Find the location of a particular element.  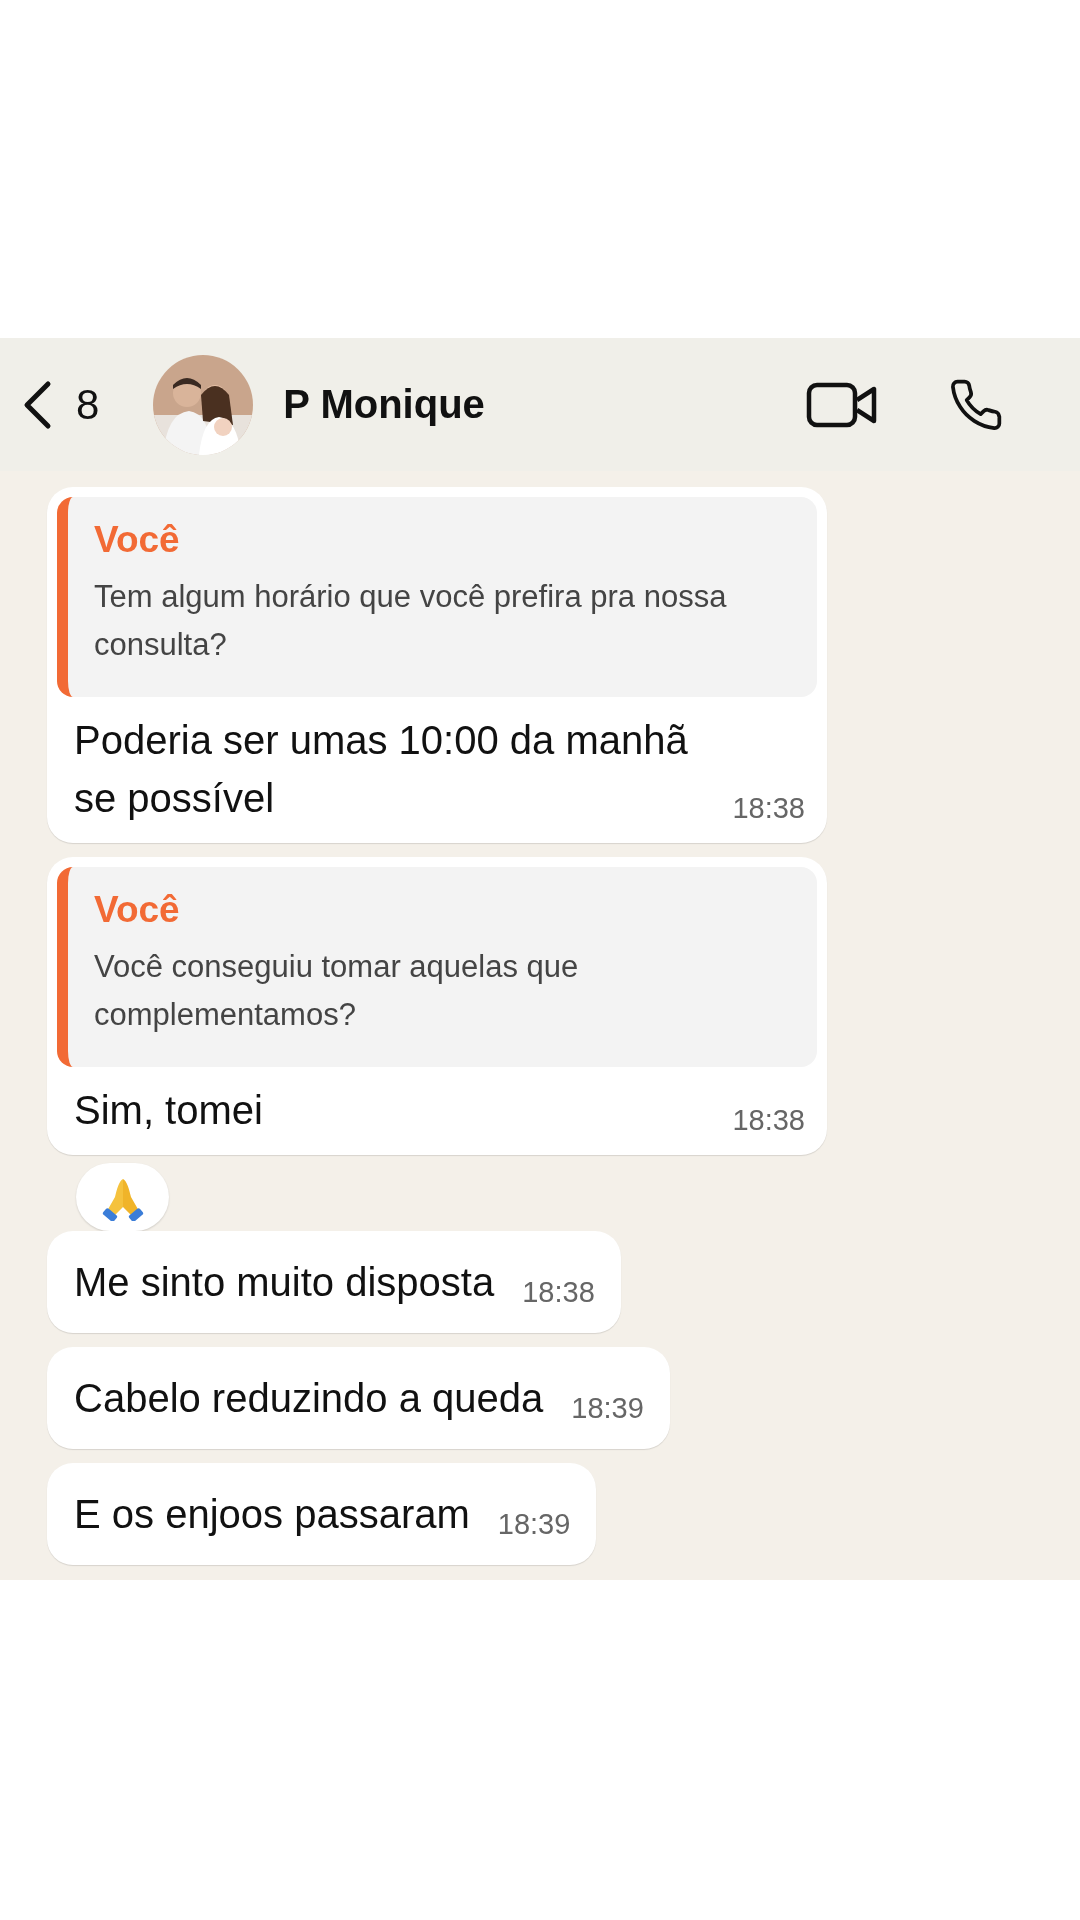

message-text: E os enjoos passaram is located at coordinates (272, 1515).